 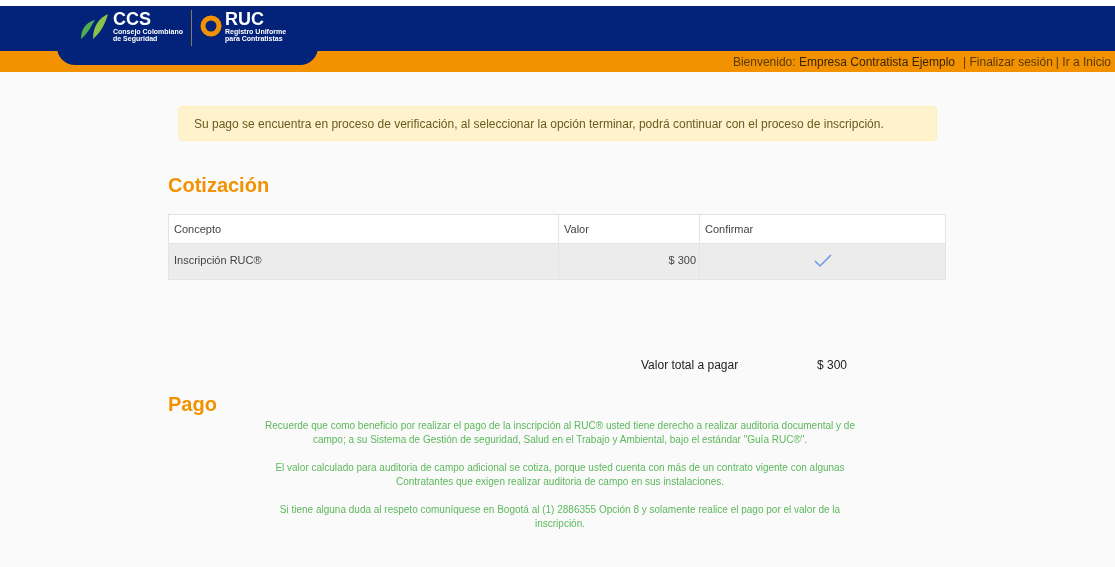 What do you see at coordinates (132, 19) in the screenshot?
I see `logo-title: CCS` at bounding box center [132, 19].